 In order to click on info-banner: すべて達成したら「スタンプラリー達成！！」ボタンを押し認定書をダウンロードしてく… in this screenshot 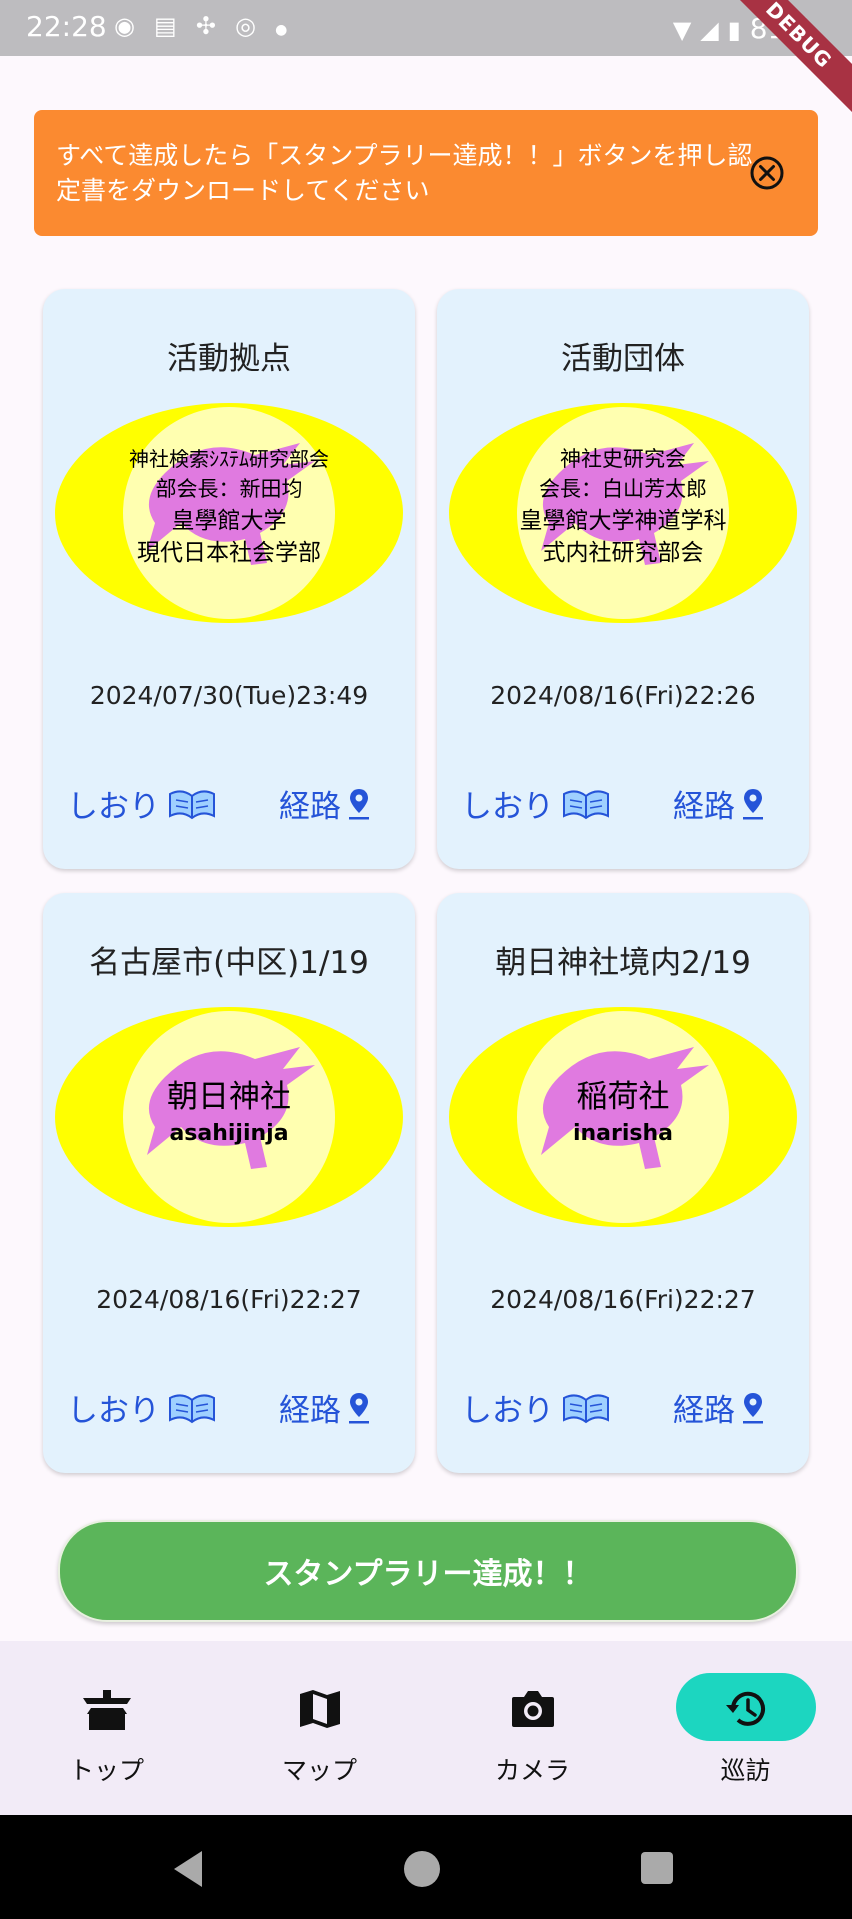, I will do `click(426, 173)`.